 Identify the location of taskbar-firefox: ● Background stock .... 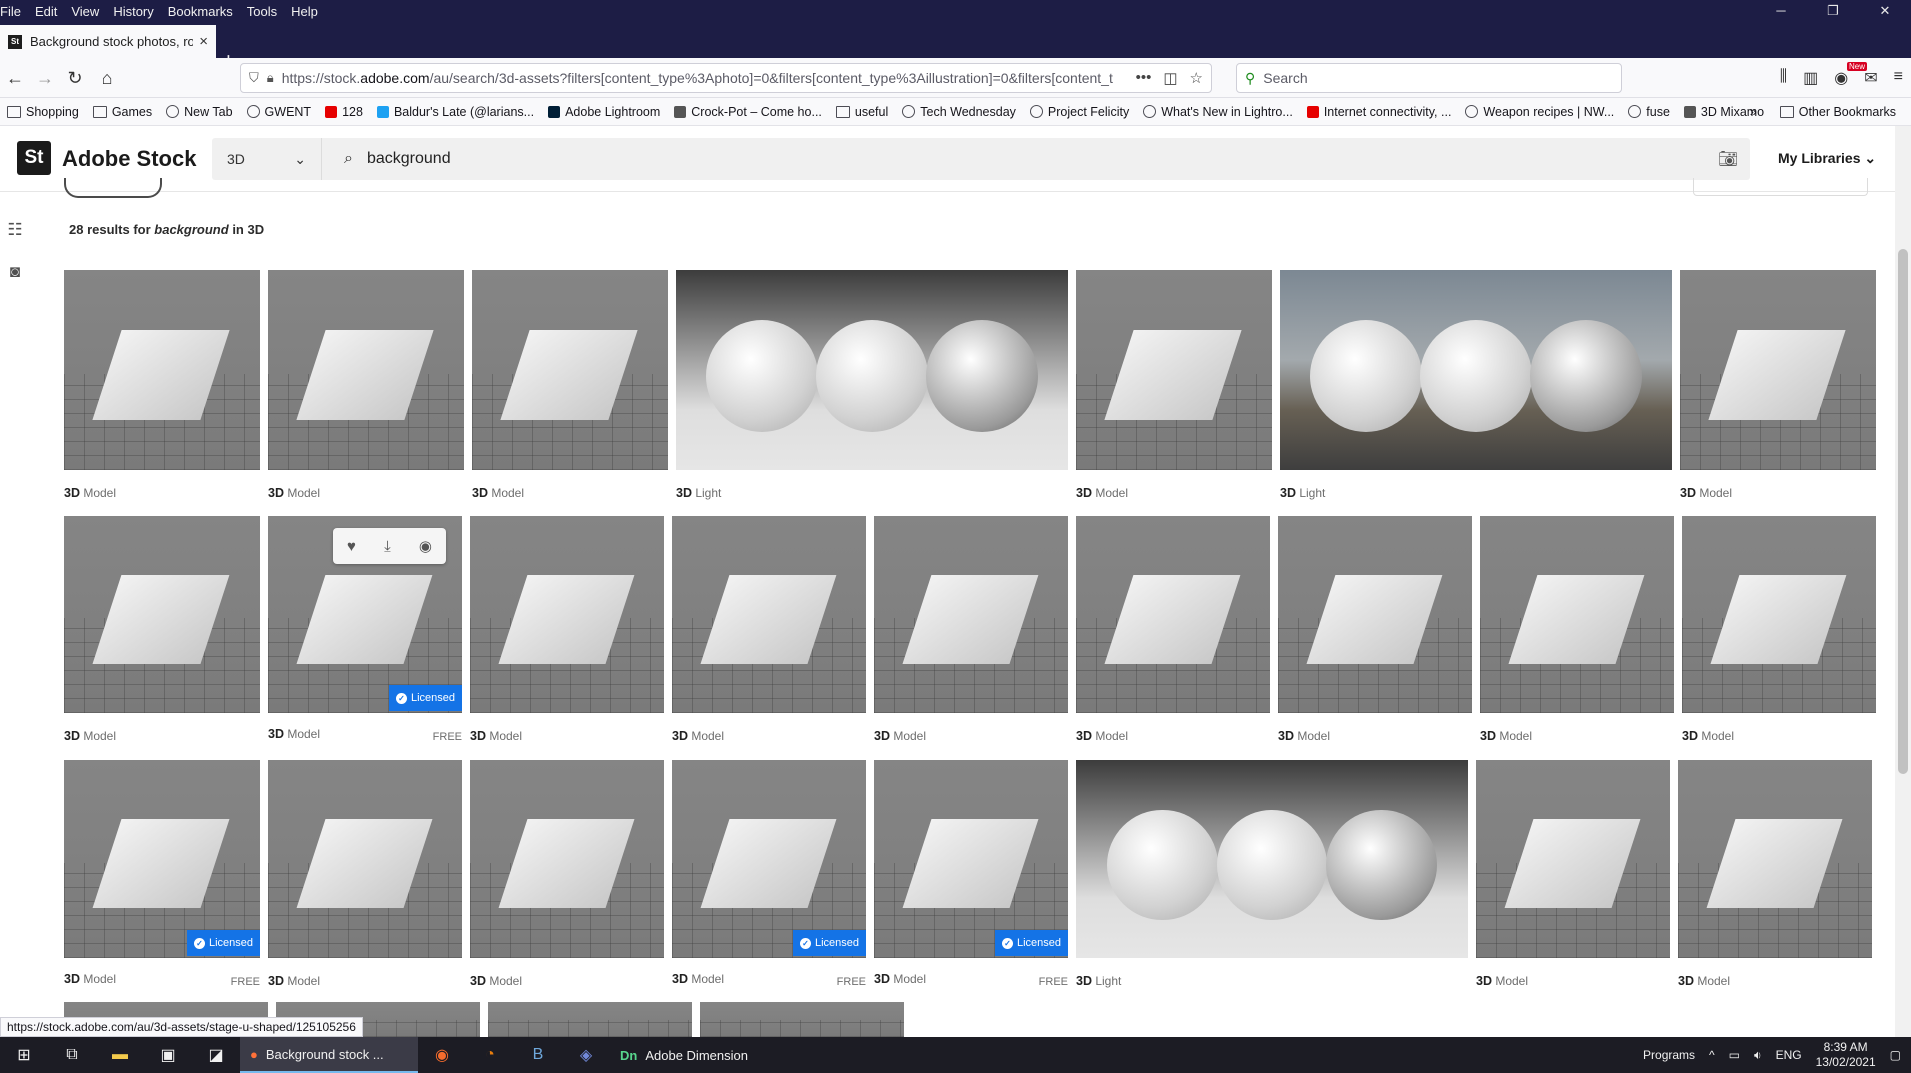
(329, 1055).